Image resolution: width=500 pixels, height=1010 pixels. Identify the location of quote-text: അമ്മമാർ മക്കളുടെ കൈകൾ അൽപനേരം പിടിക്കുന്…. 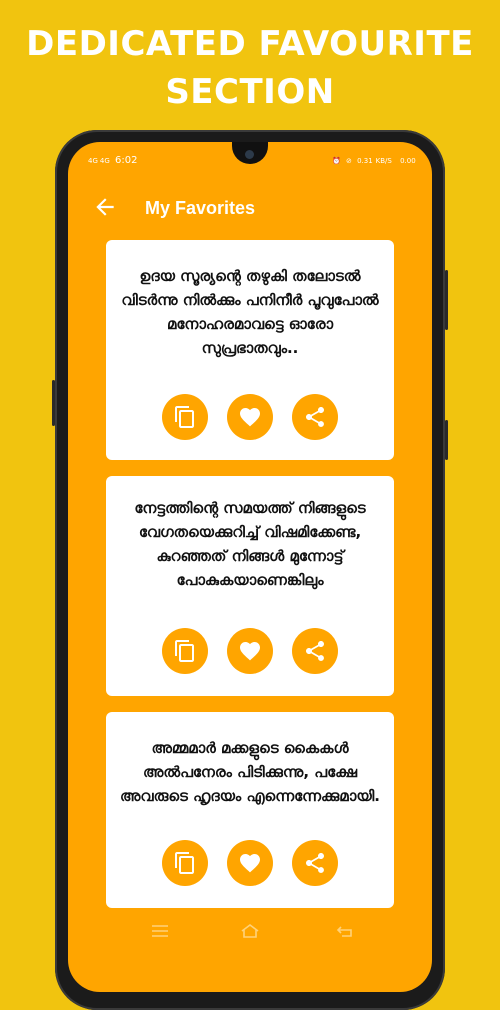
(250, 772).